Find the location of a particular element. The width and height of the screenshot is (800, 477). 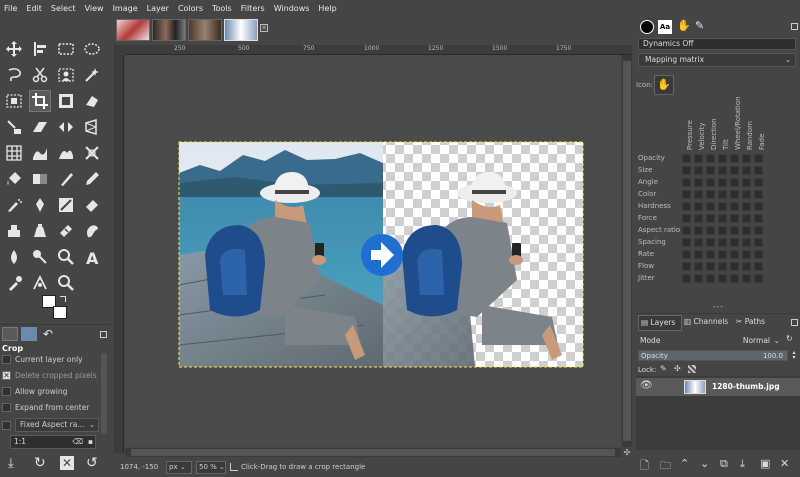

paintbrush-icon is located at coordinates (66, 179).